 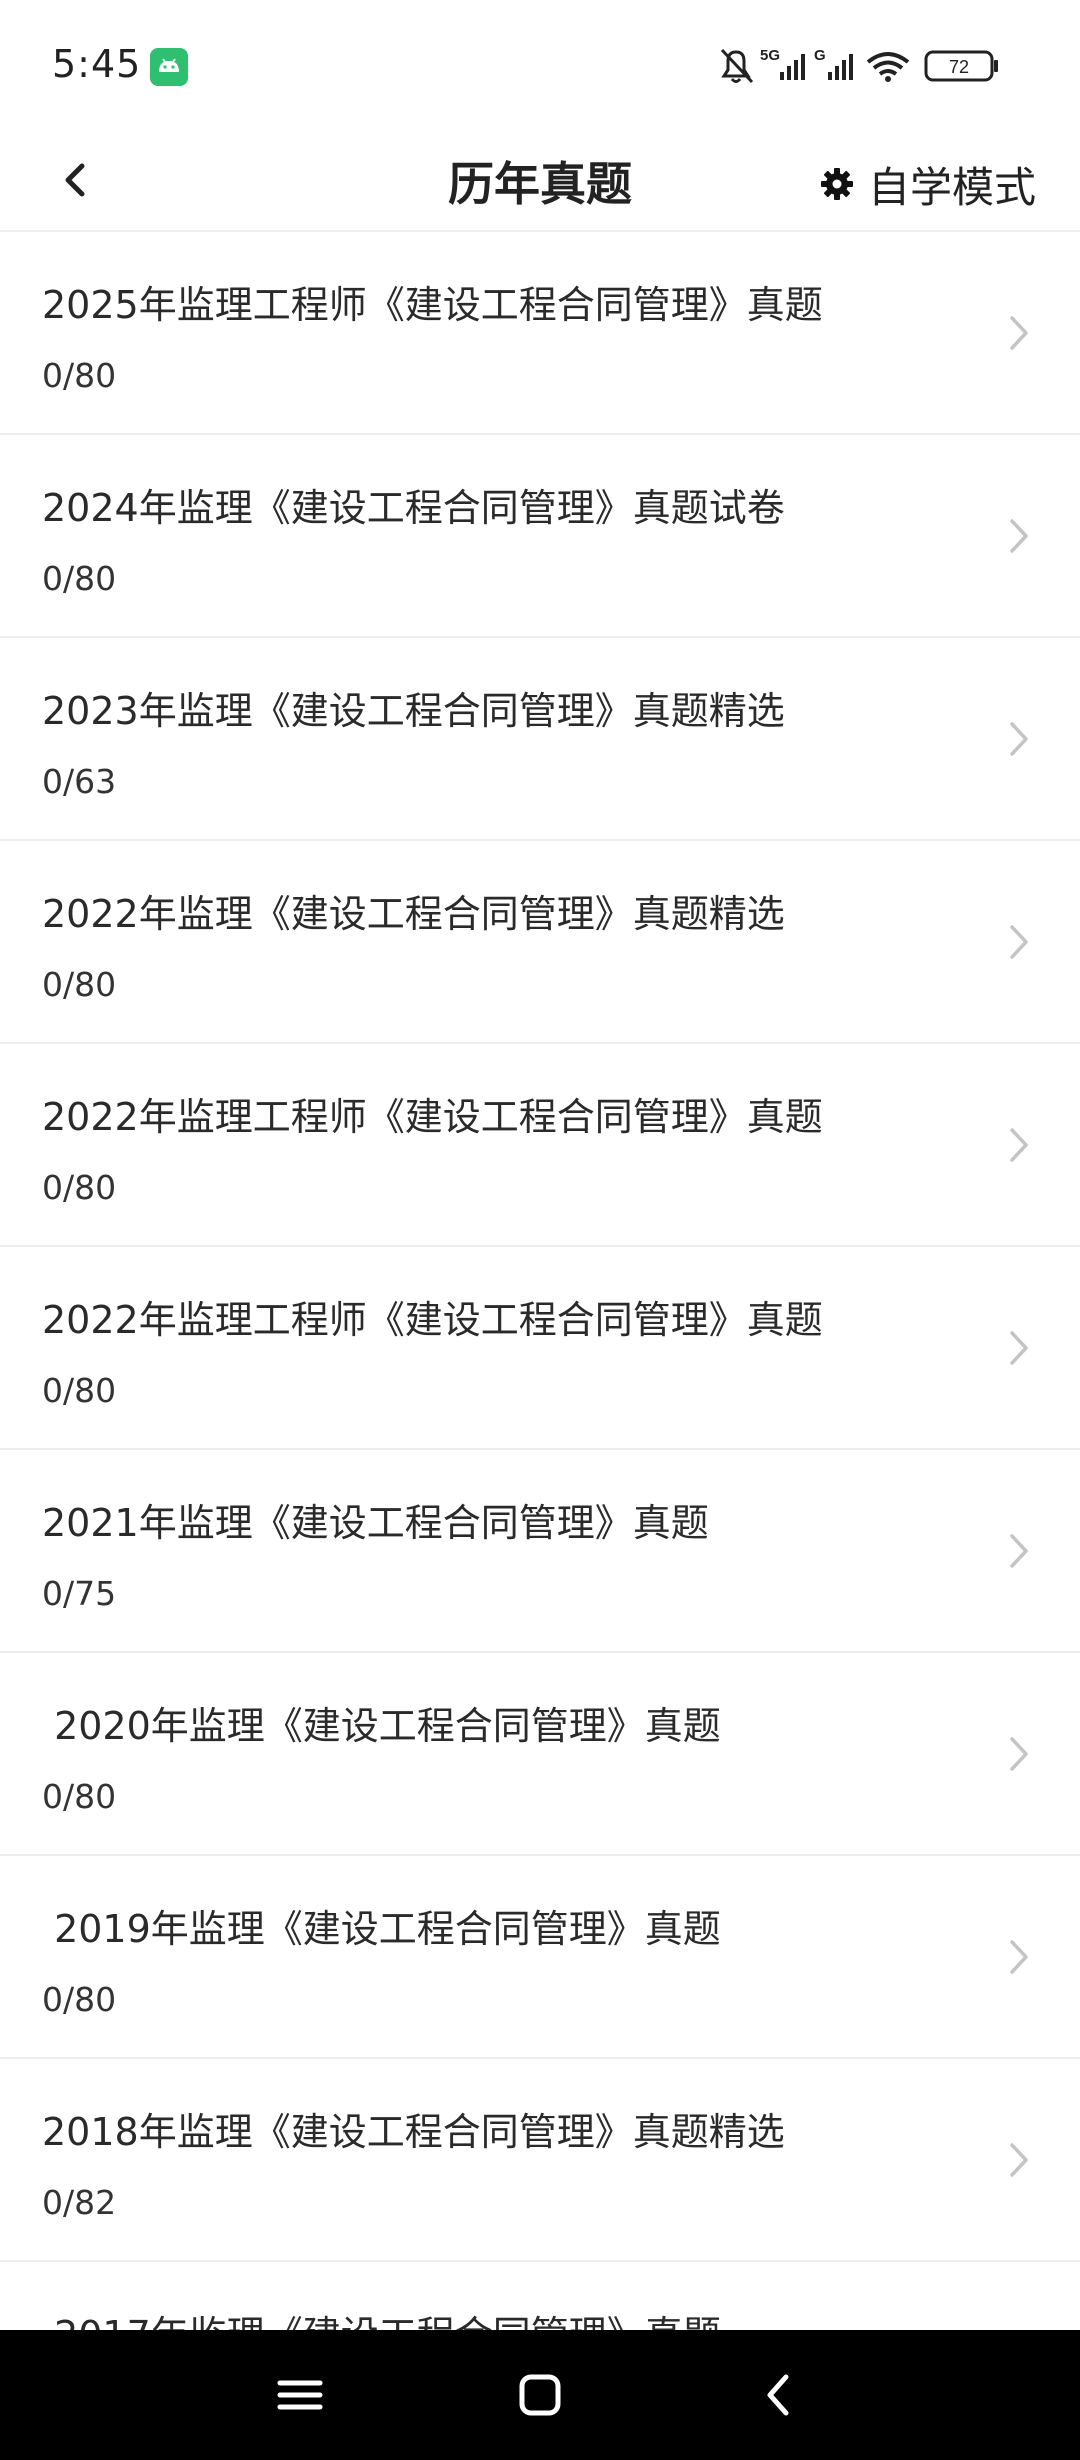 I want to click on menu-button, so click(x=300, y=2395).